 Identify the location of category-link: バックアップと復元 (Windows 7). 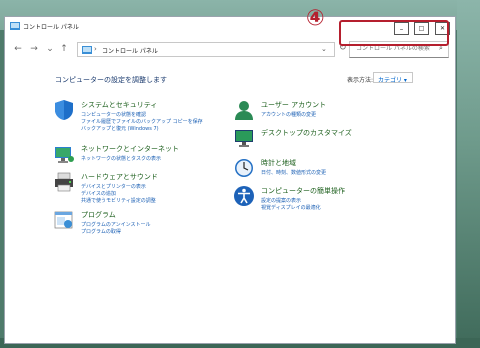
(120, 128).